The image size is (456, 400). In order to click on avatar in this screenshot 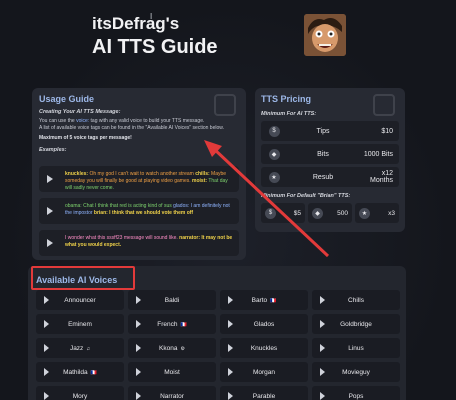, I will do `click(325, 35)`.